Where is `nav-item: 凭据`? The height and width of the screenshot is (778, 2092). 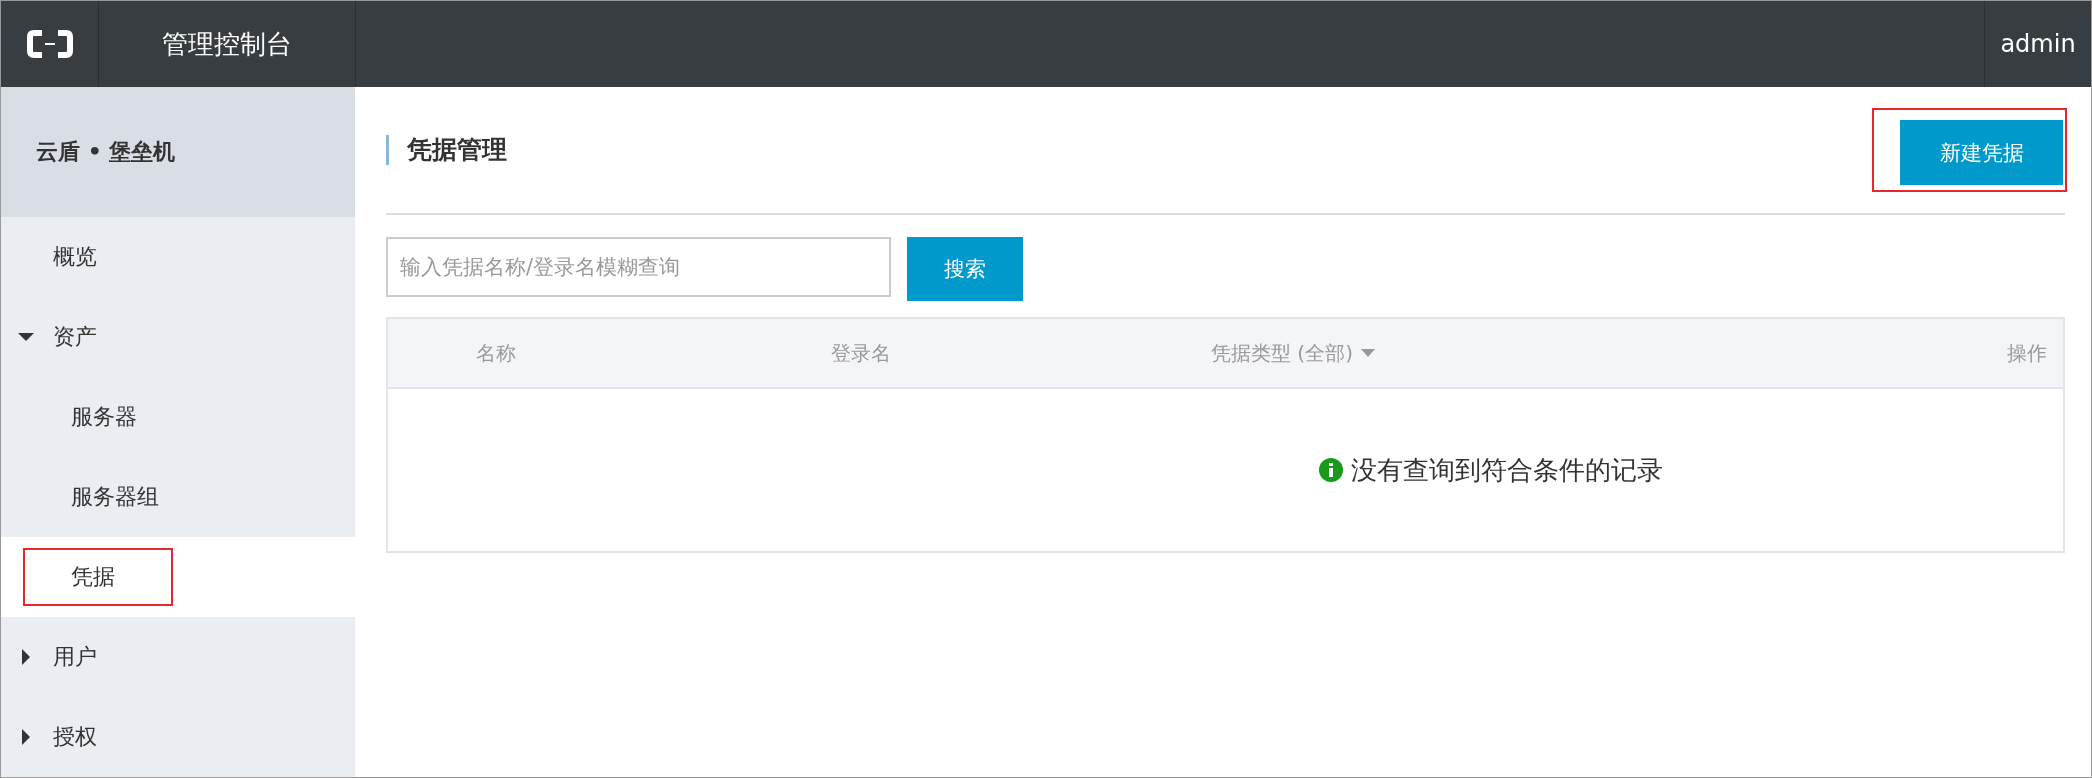
nav-item: 凭据 is located at coordinates (178, 577).